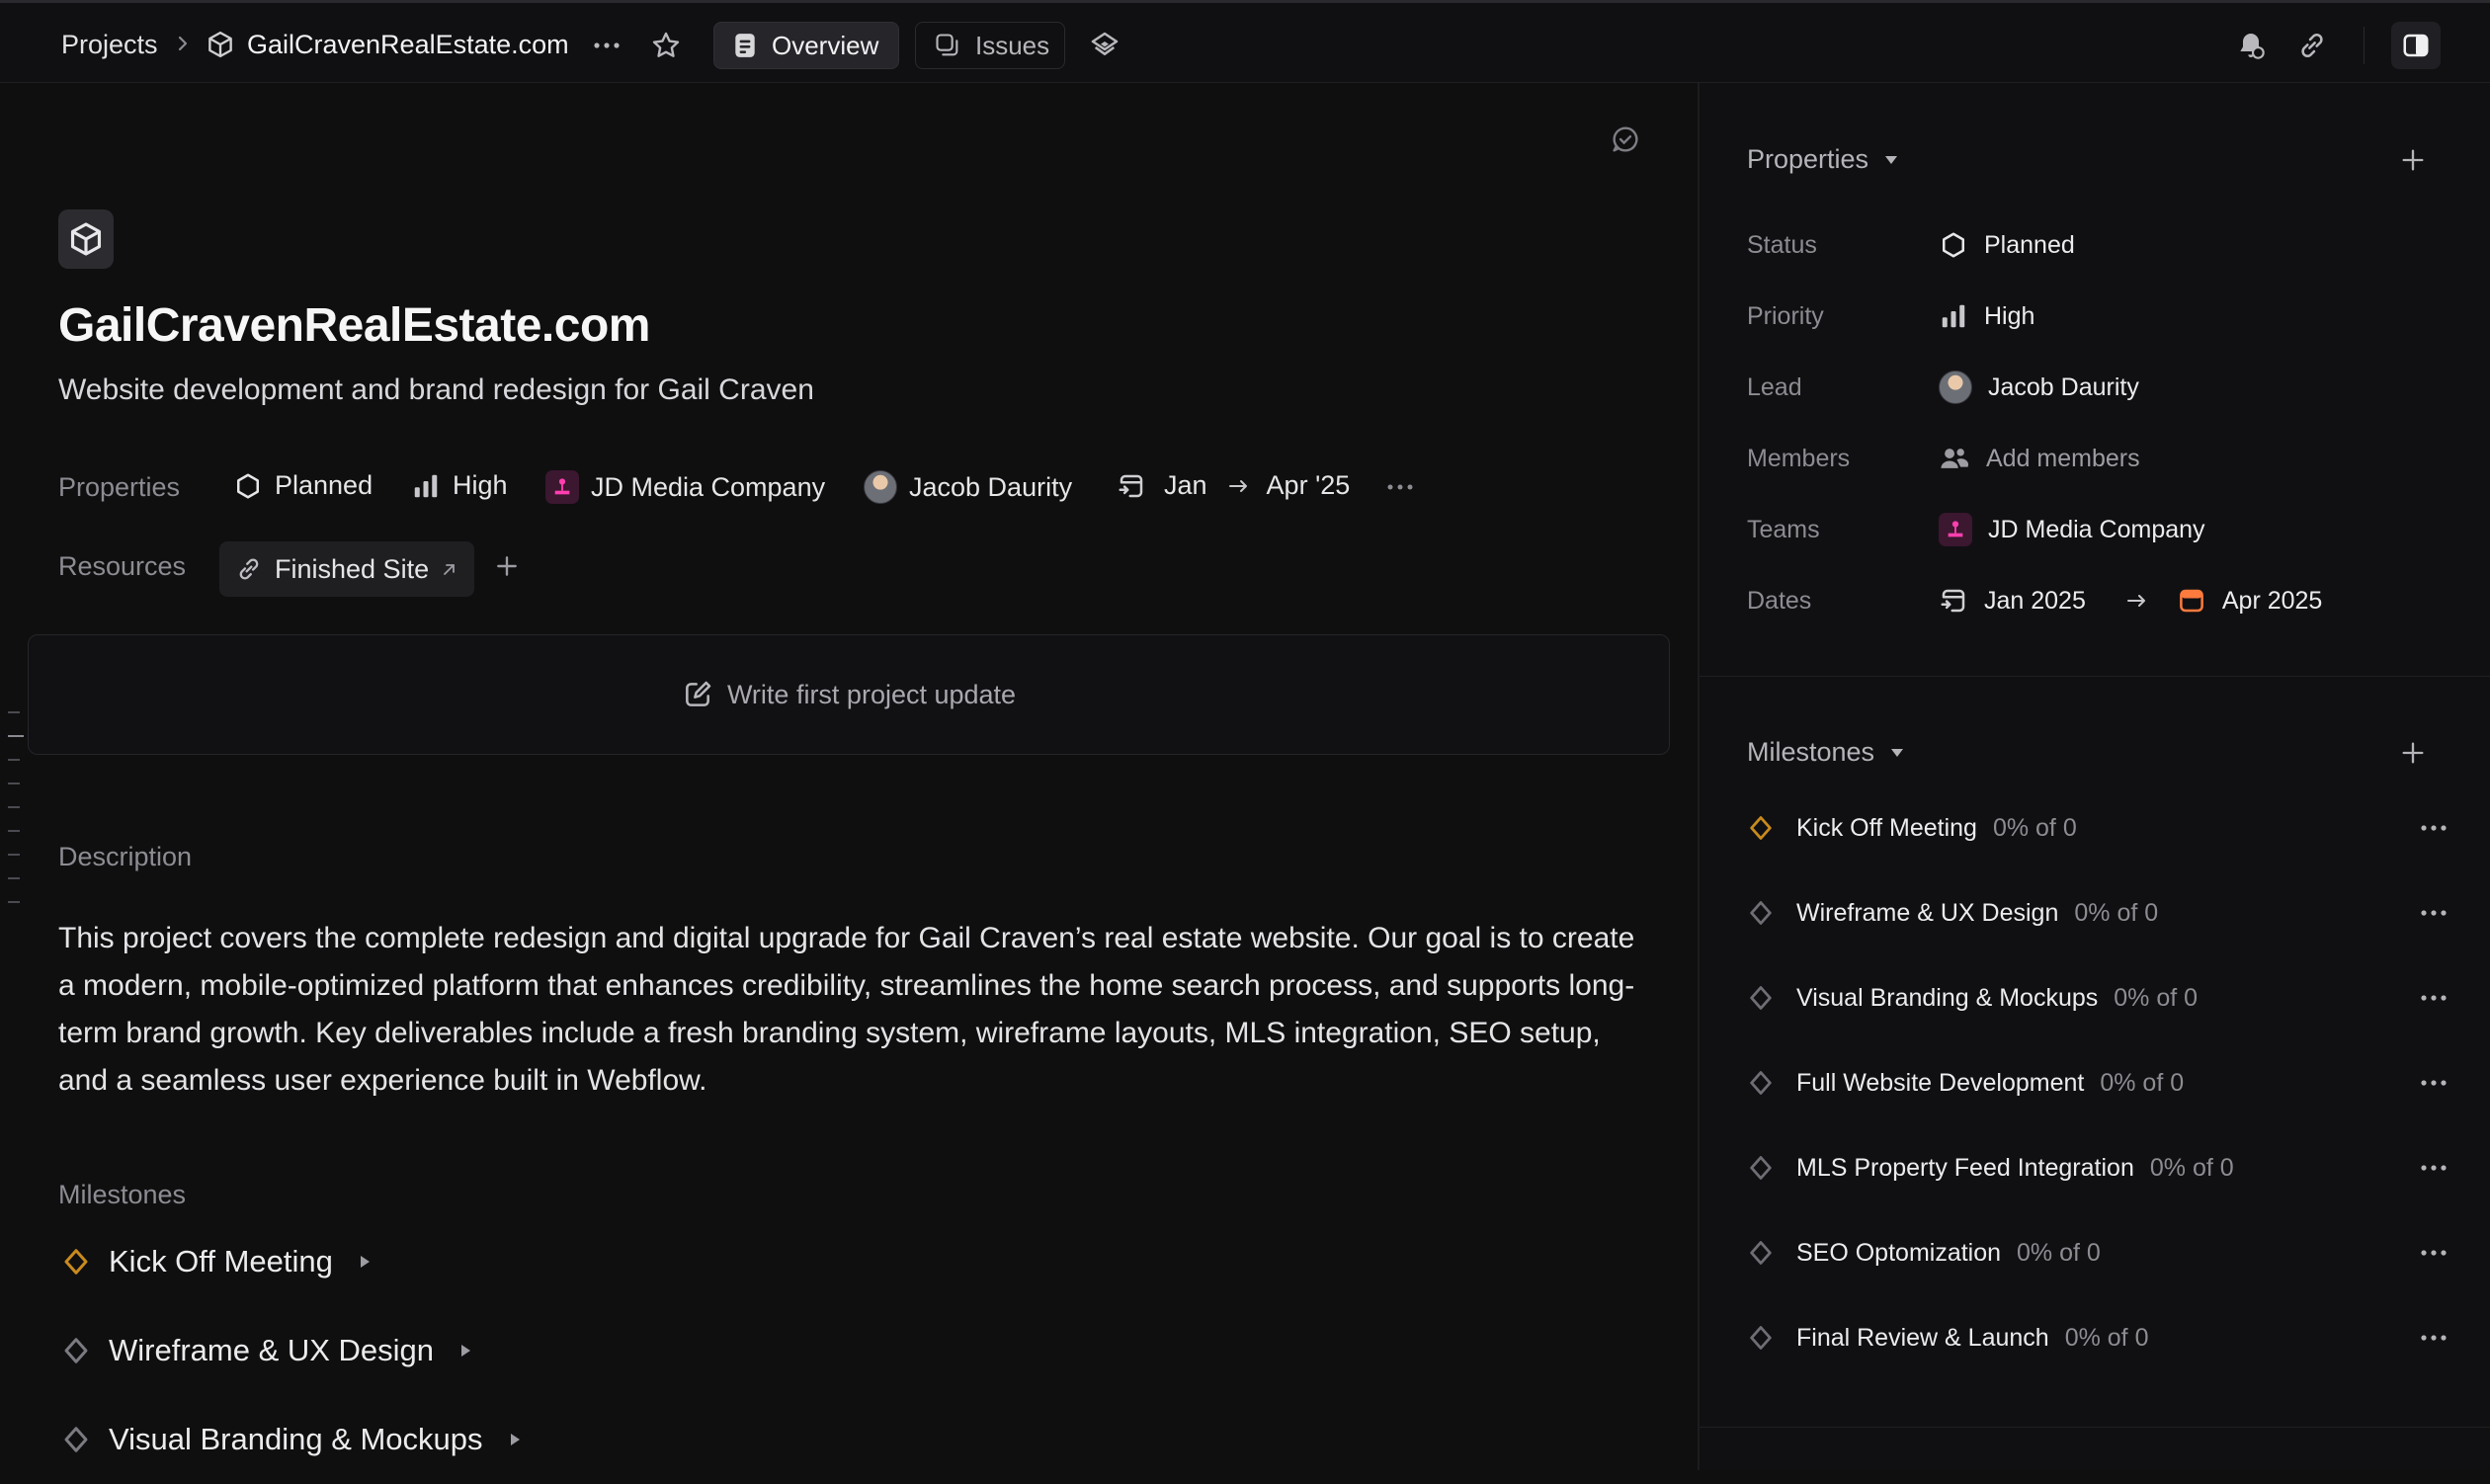 Image resolution: width=2490 pixels, height=1484 pixels. What do you see at coordinates (2312, 45) in the screenshot?
I see `link-icon` at bounding box center [2312, 45].